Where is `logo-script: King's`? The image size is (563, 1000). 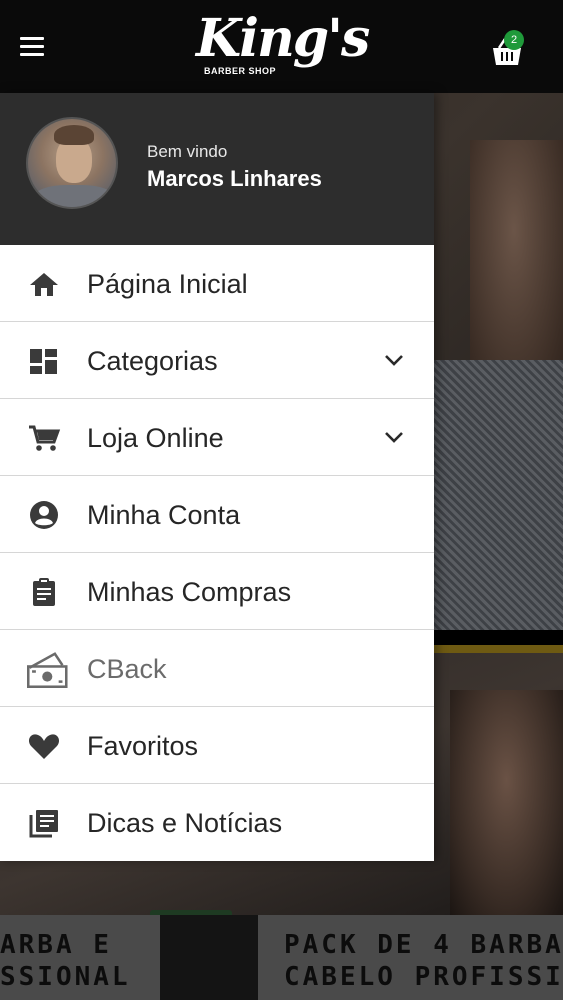
logo-script: King's is located at coordinates (283, 38).